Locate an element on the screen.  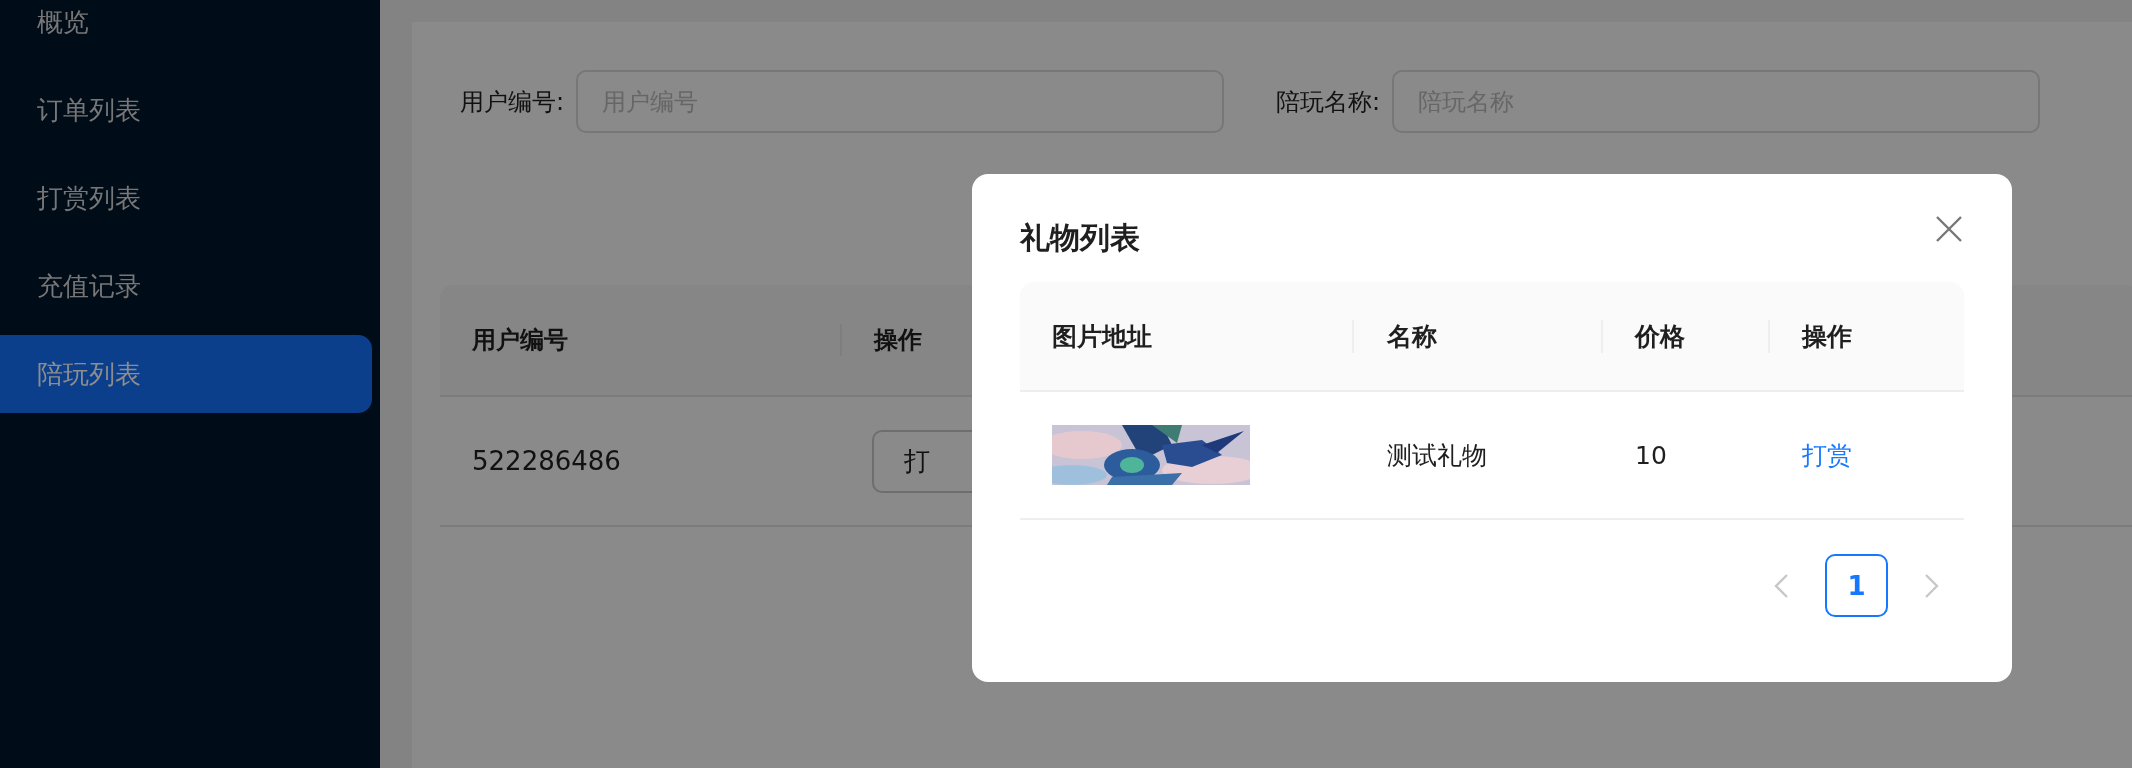
column-header: 用户编号 is located at coordinates (520, 340).